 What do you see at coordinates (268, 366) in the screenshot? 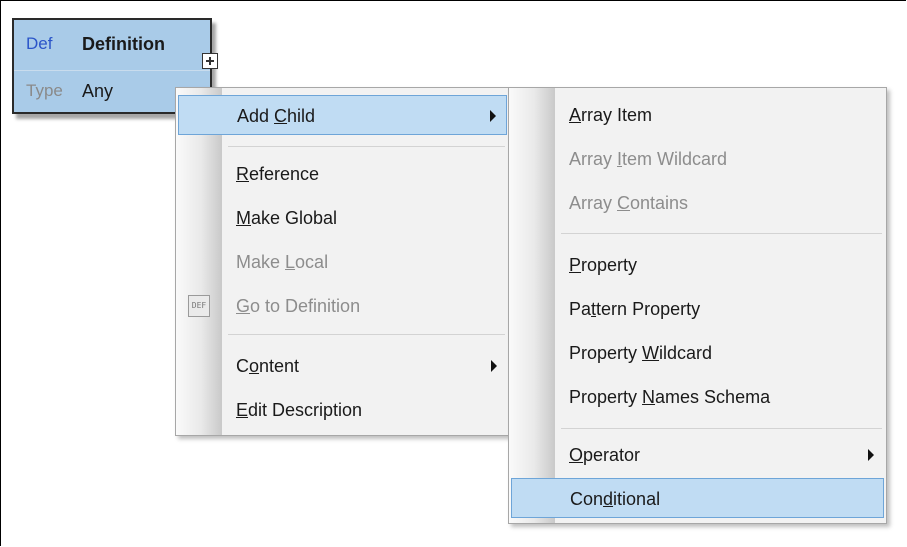
I see `menu-item-content-label: Content` at bounding box center [268, 366].